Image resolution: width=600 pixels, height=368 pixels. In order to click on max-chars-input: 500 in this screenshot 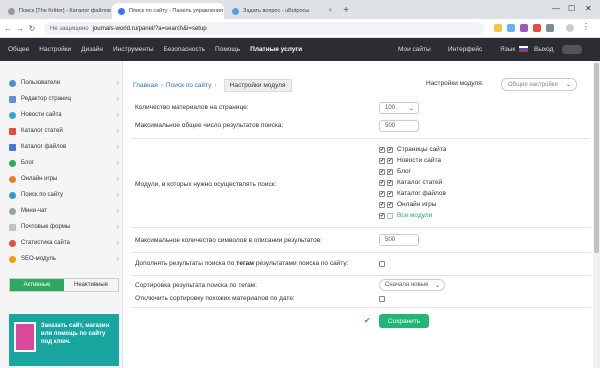, I will do `click(399, 240)`.